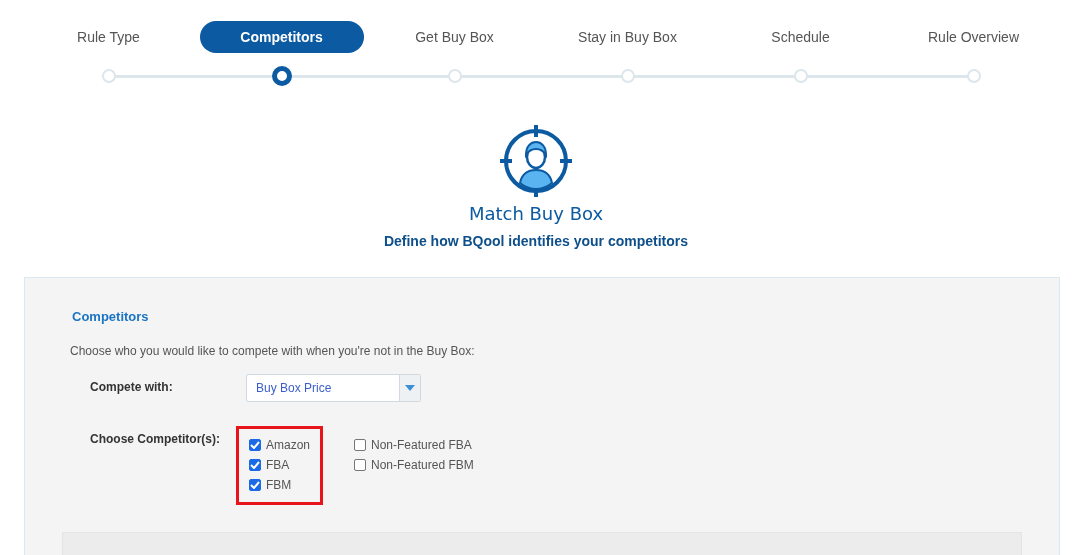 This screenshot has width=1072, height=555. I want to click on intro-text: Choose who you would like to compete with when you're not in the Buy Box:, so click(273, 351).